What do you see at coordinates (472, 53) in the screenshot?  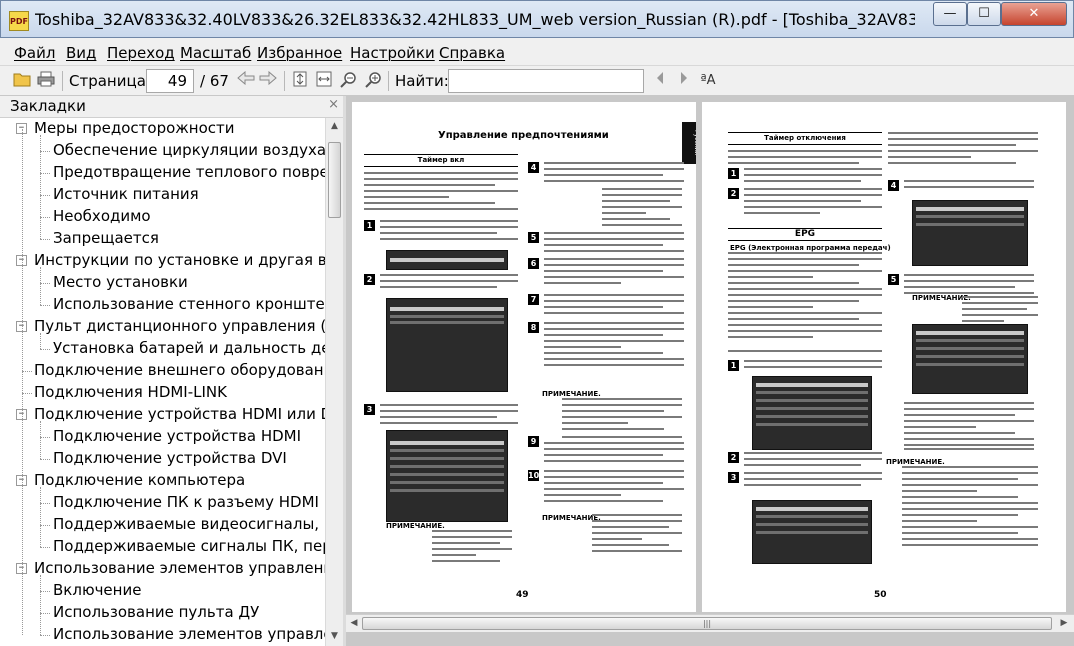 I see `menu-help: Справка` at bounding box center [472, 53].